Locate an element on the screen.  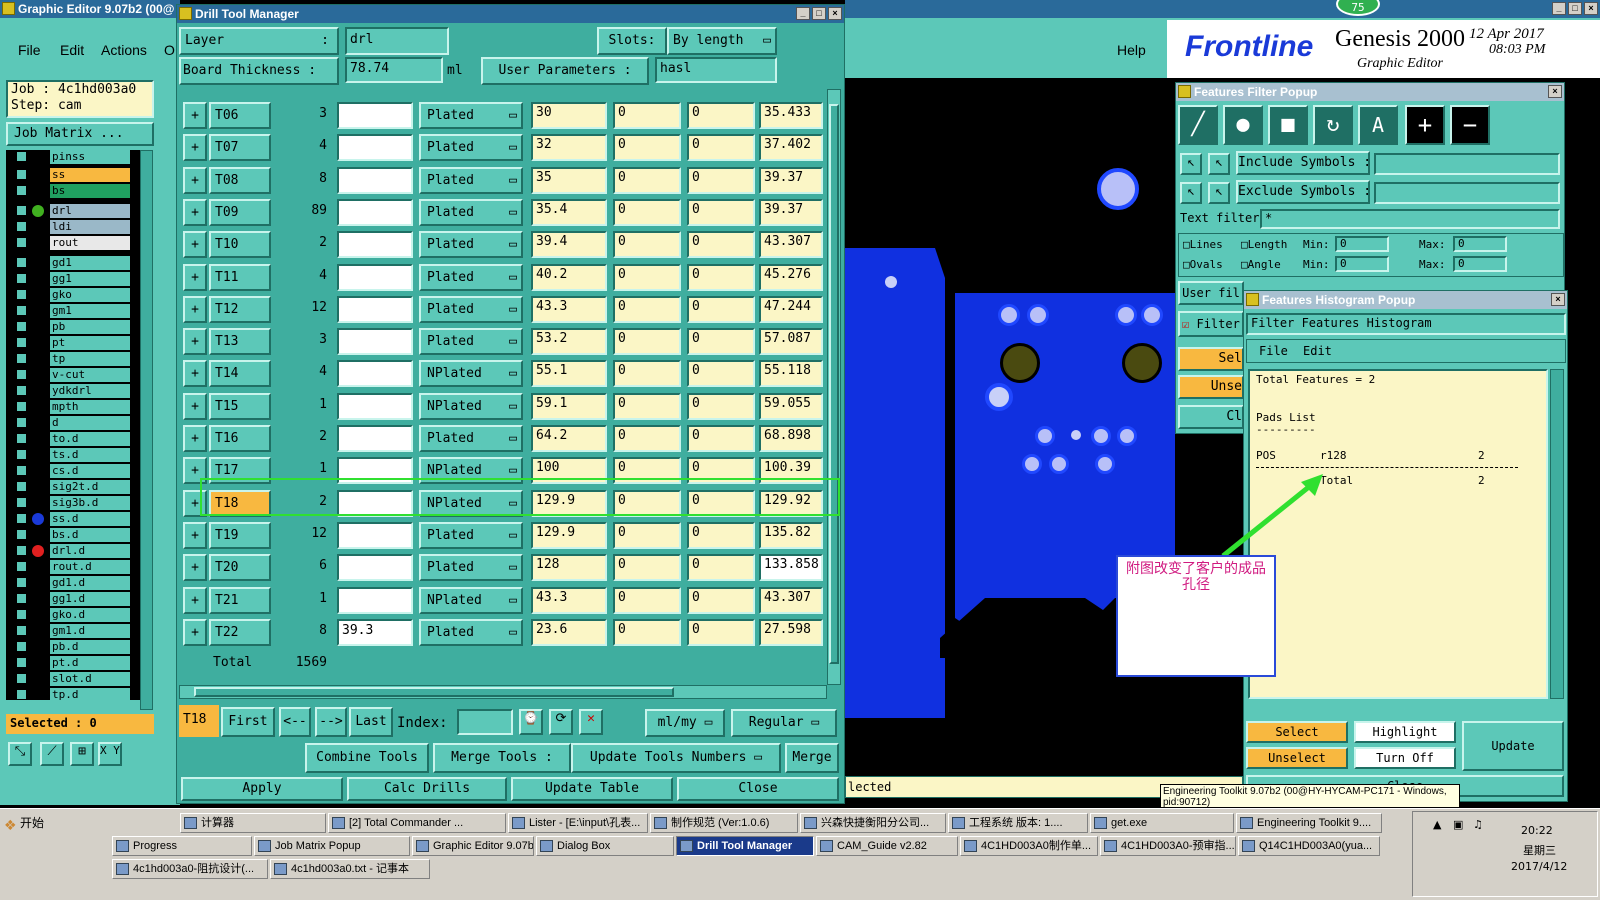
layer-row: gm1.d is located at coordinates (73, 631).